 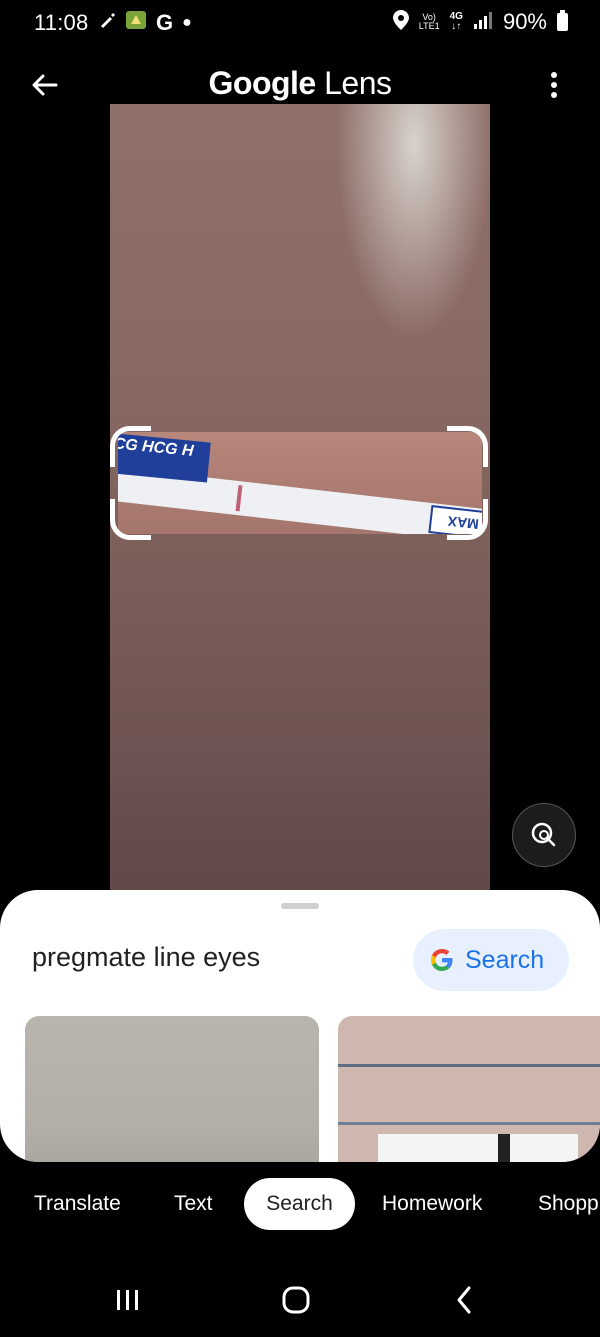 I want to click on battery-icon, so click(x=562, y=20).